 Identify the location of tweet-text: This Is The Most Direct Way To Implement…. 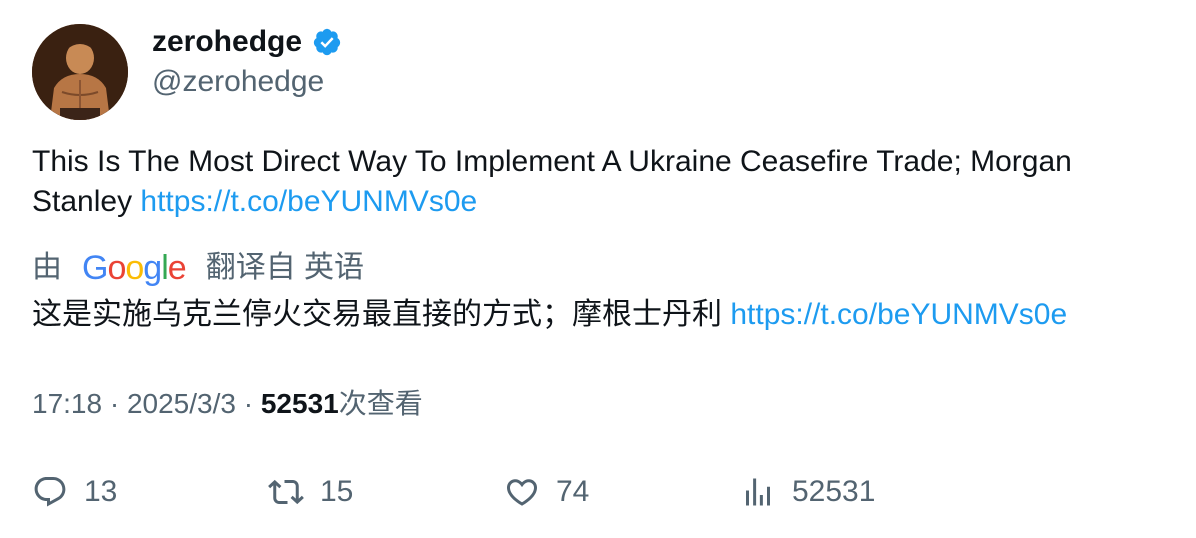
(597, 182).